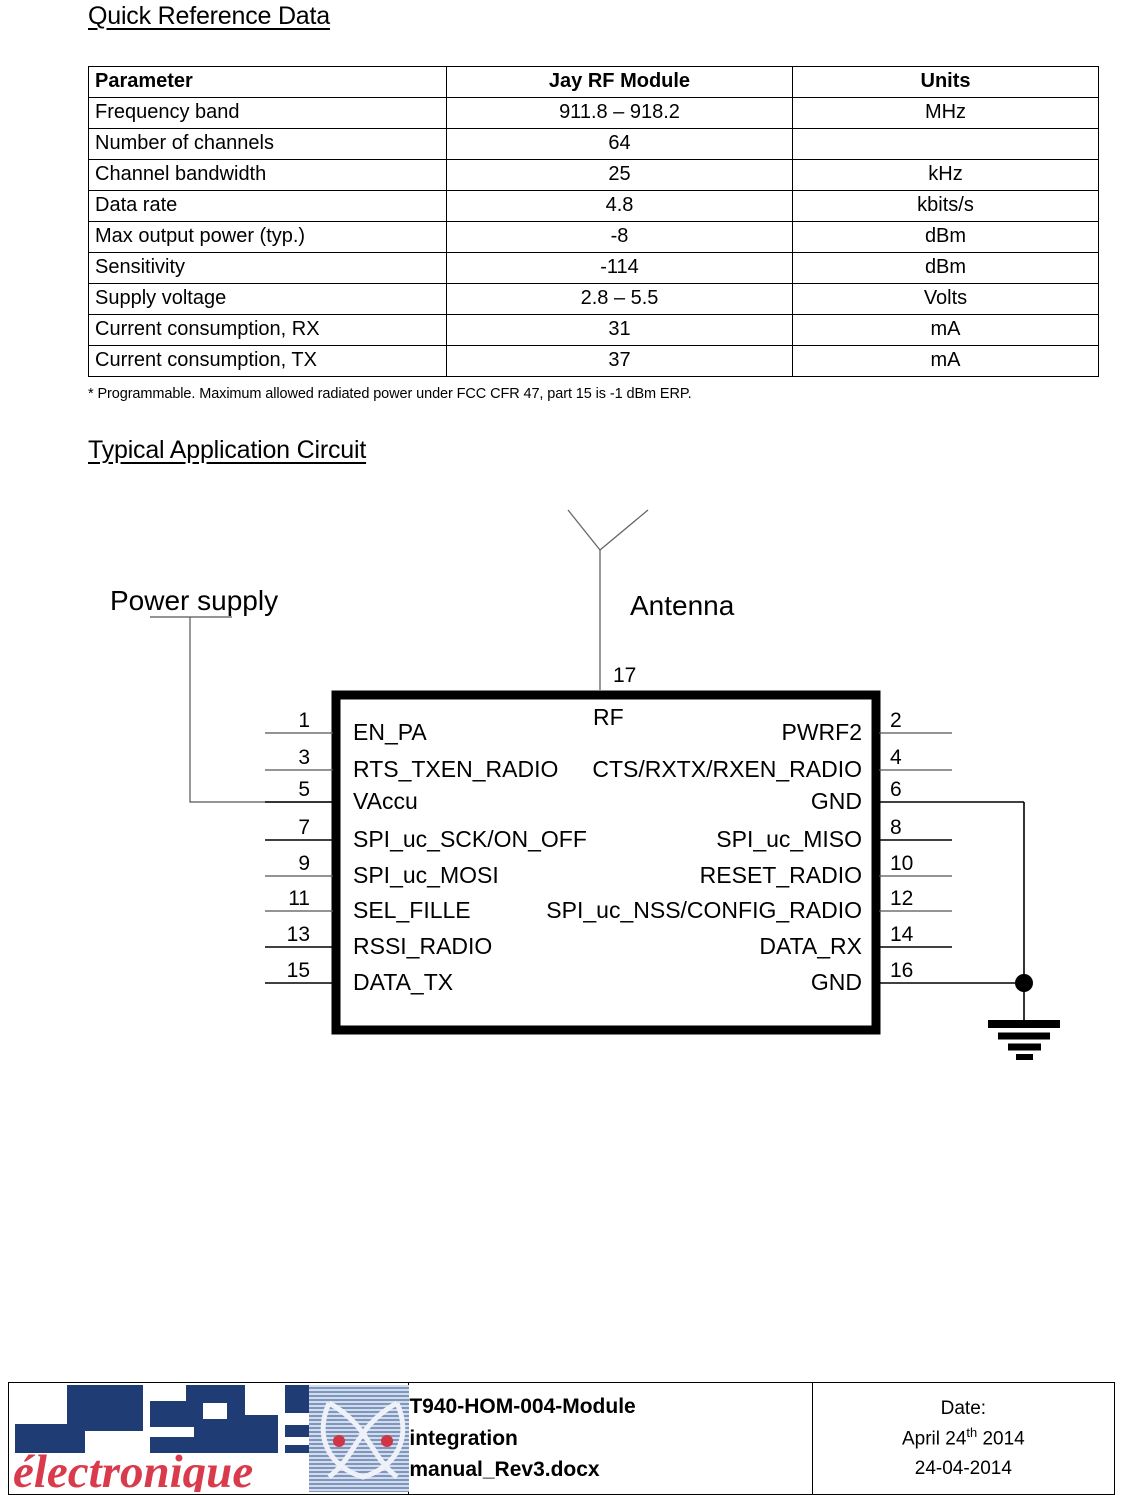 This screenshot has height=1495, width=1123. What do you see at coordinates (902, 934) in the screenshot?
I see `pin-number-14: 14` at bounding box center [902, 934].